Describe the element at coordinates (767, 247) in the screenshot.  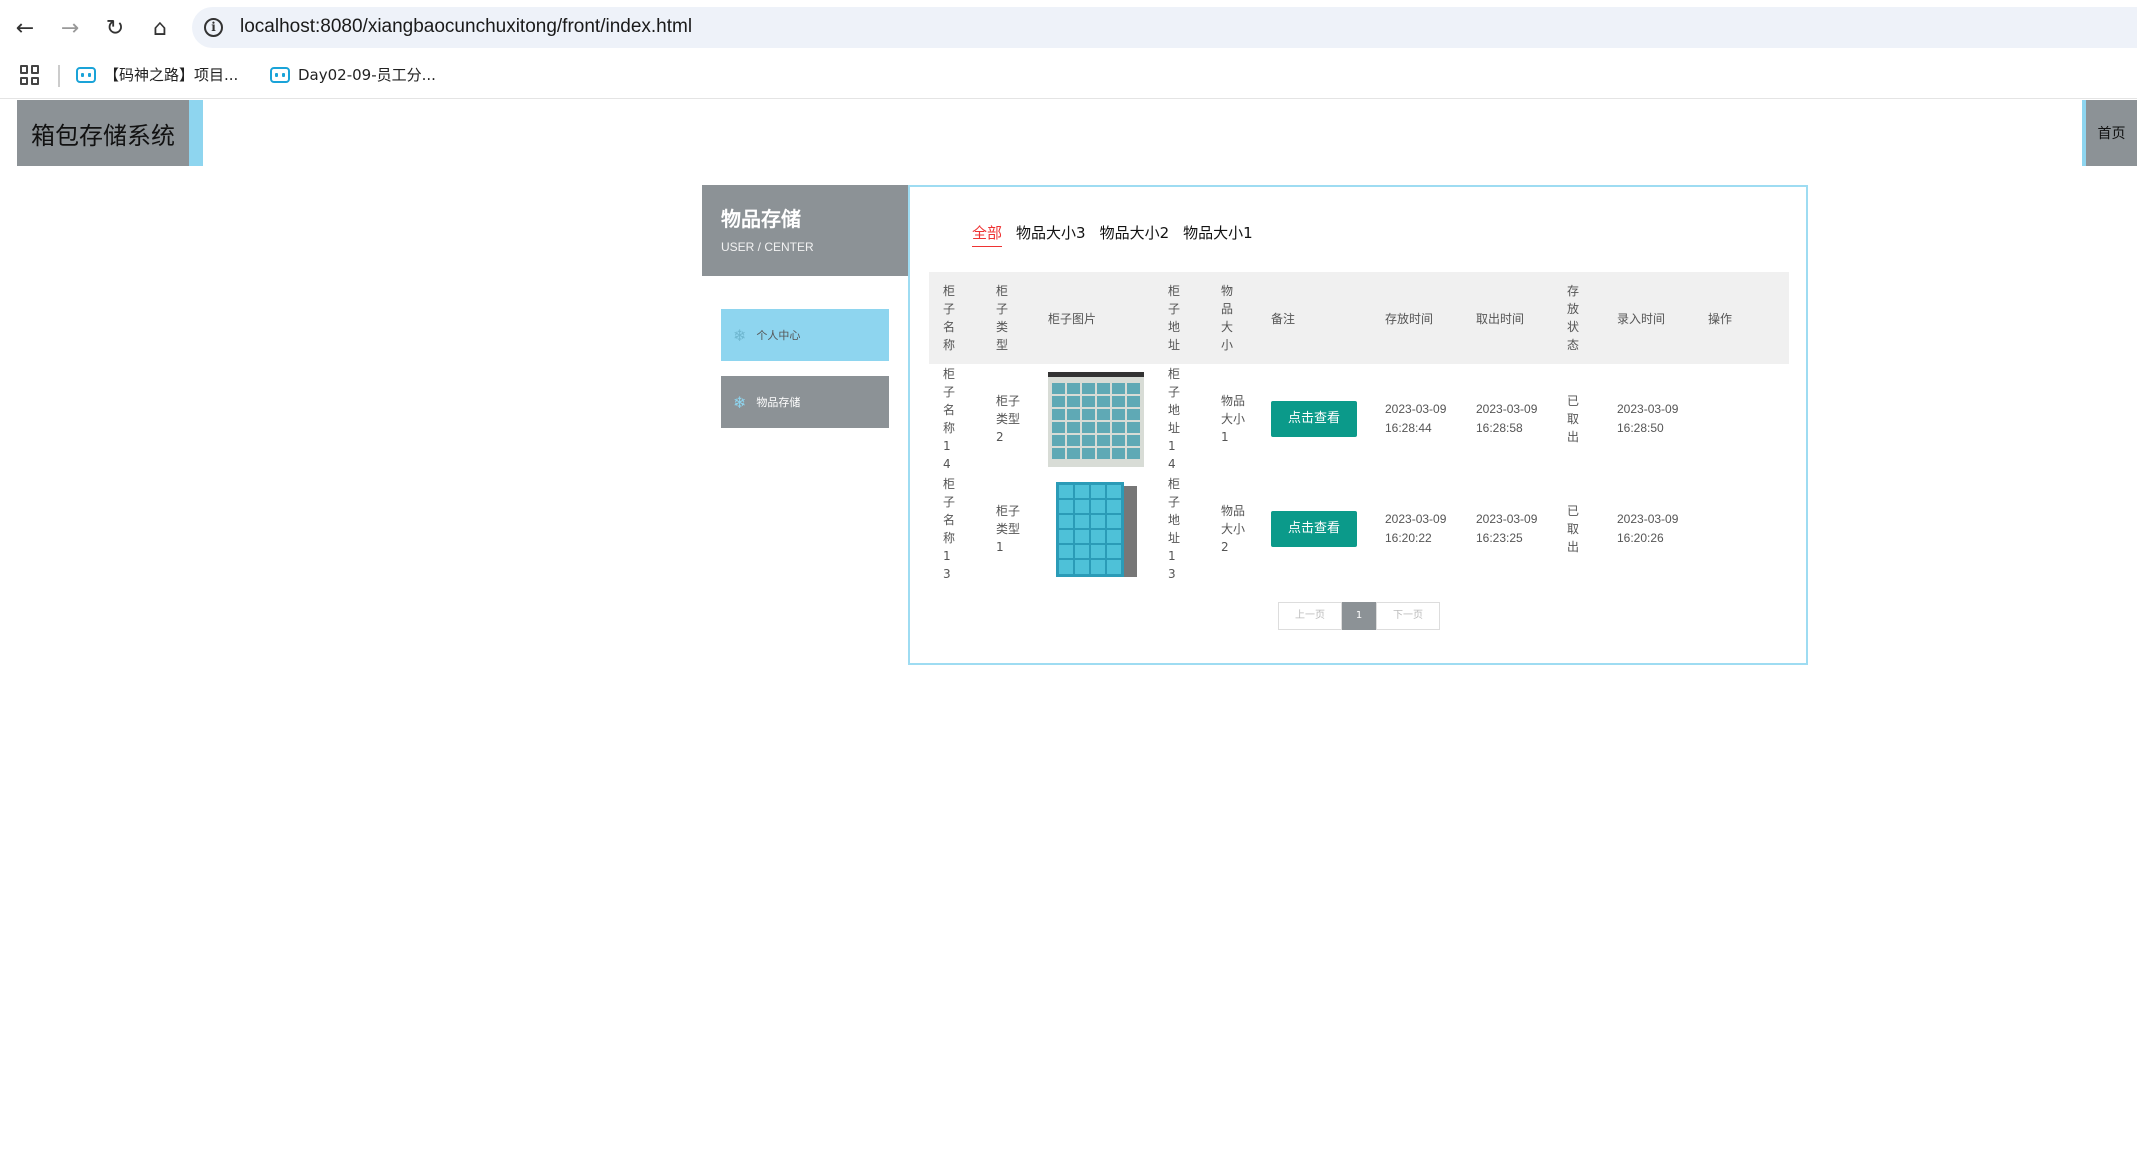
I see `sidebar-subtitle: USER / CENTER` at that location.